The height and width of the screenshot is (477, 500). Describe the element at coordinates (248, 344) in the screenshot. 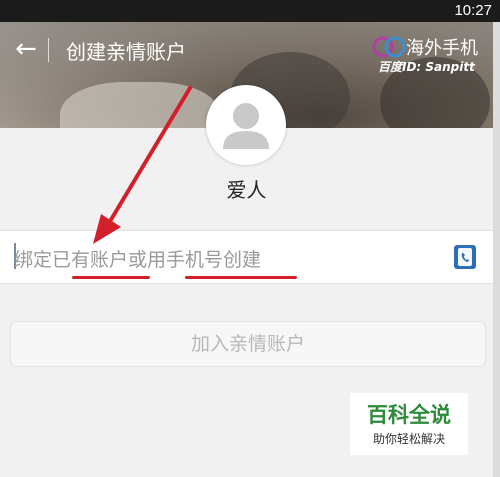

I see `join-family-account-button: 加入亲情账户` at that location.